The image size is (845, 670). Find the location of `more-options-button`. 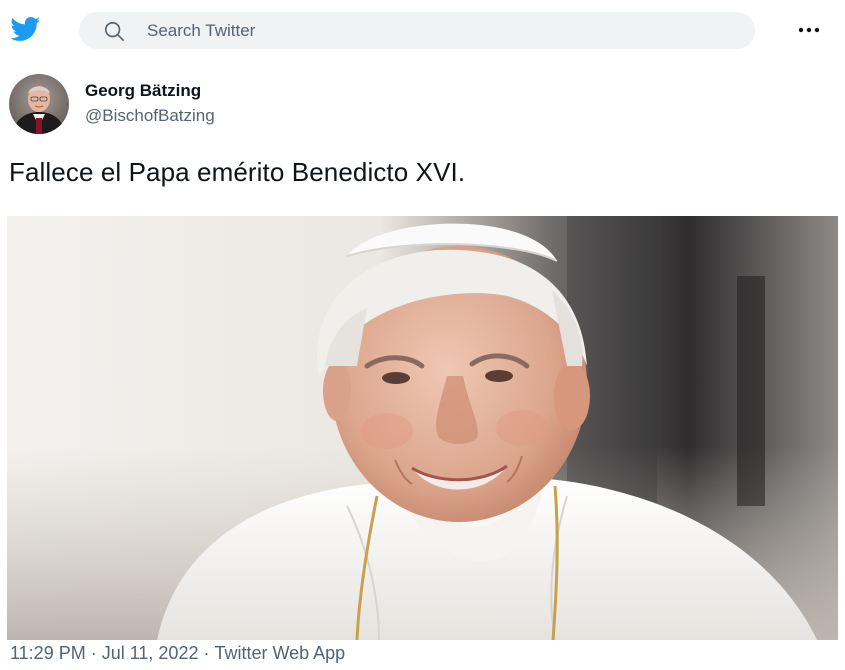

more-options-button is located at coordinates (809, 30).